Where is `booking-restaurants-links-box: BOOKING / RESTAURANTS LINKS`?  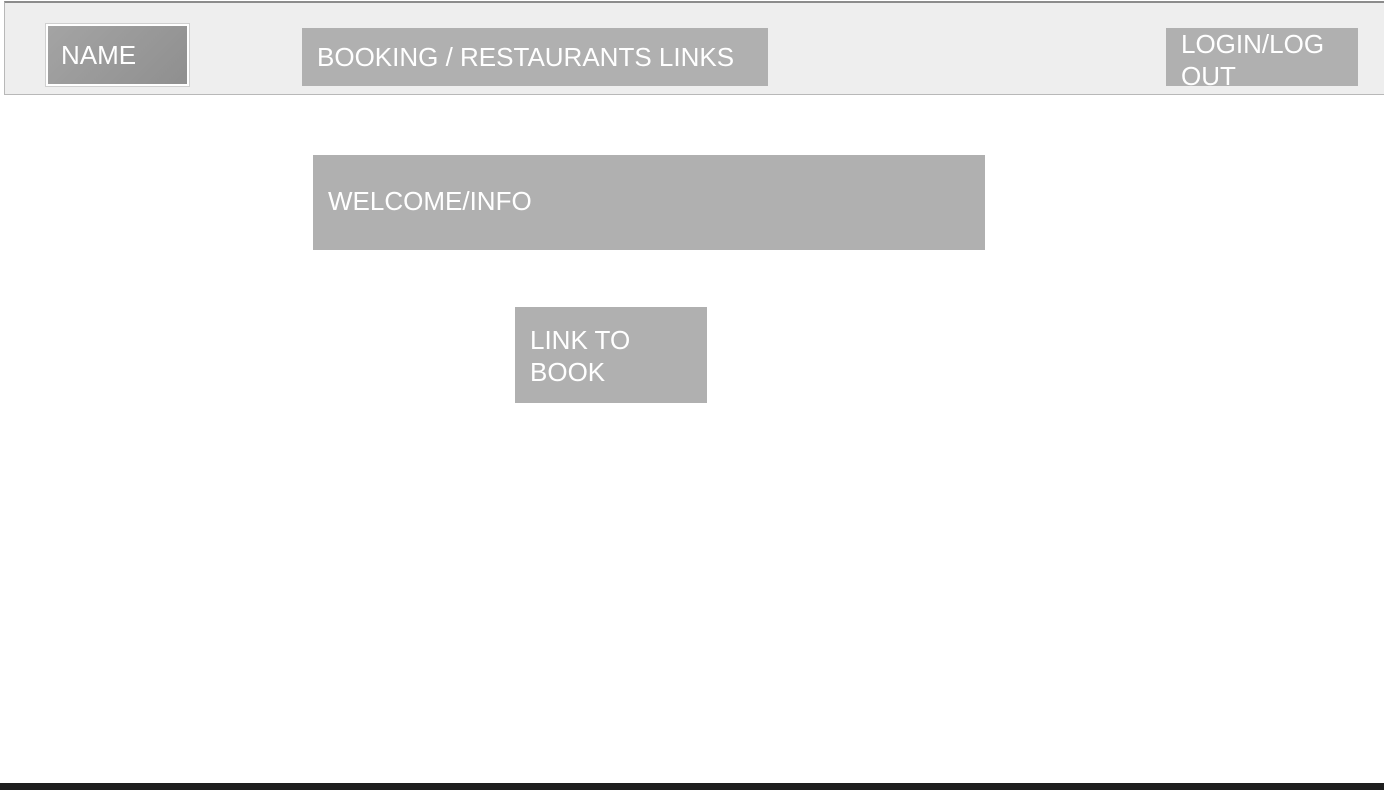 booking-restaurants-links-box: BOOKING / RESTAURANTS LINKS is located at coordinates (535, 57).